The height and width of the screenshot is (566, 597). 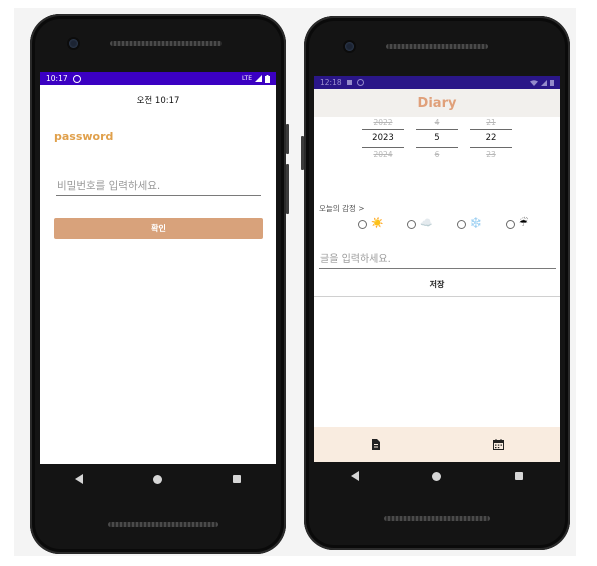 I want to click on date-picker: 2022 2023 2024 4 5 6 21 22 23, so click(x=437, y=138).